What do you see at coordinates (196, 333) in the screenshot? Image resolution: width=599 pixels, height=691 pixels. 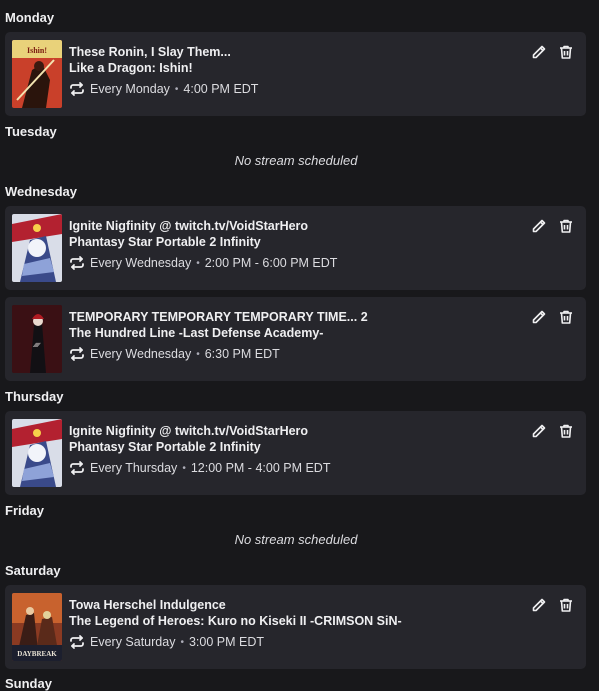 I see `segment-game: The Hundred Line -Last Defense Academy-` at bounding box center [196, 333].